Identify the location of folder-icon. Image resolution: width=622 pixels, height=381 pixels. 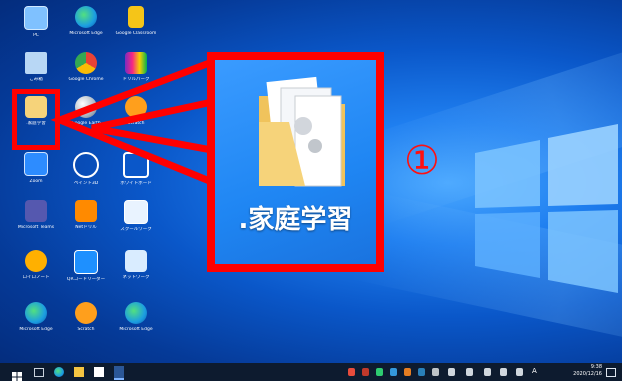
(302, 131).